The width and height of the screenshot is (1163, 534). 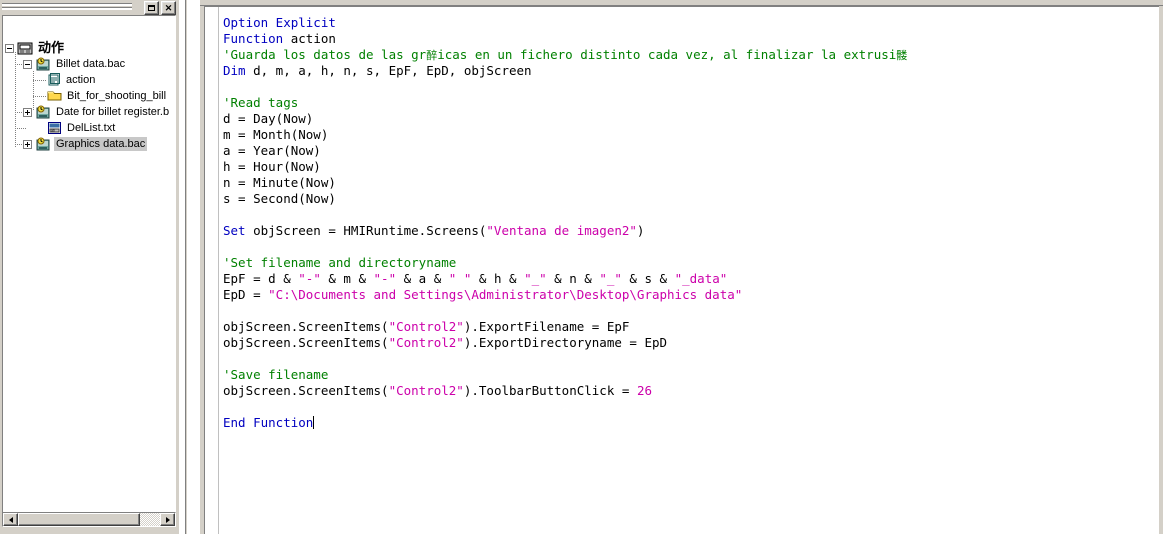 I want to click on code-line: 'Read tags, so click(x=565, y=103).